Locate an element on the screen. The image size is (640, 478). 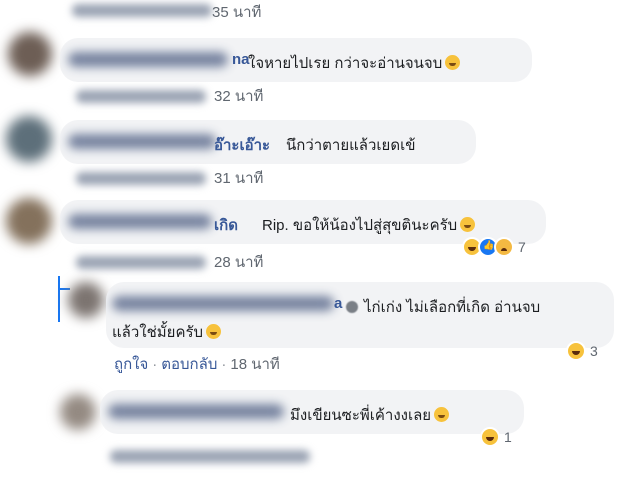
reaction-summary: 3 is located at coordinates (582, 351).